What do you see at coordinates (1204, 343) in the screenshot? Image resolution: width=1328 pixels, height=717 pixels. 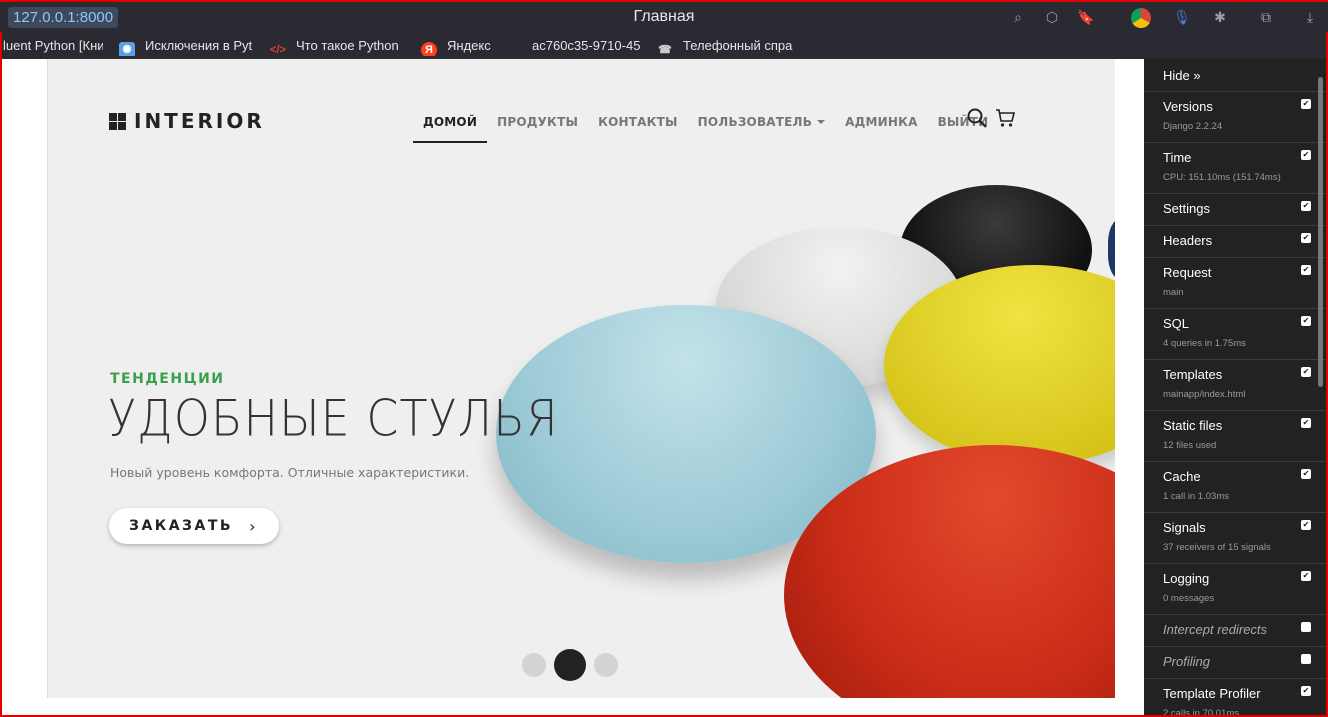 I see `debug-panel-subtitle: 4 queries in 1.75ms` at bounding box center [1204, 343].